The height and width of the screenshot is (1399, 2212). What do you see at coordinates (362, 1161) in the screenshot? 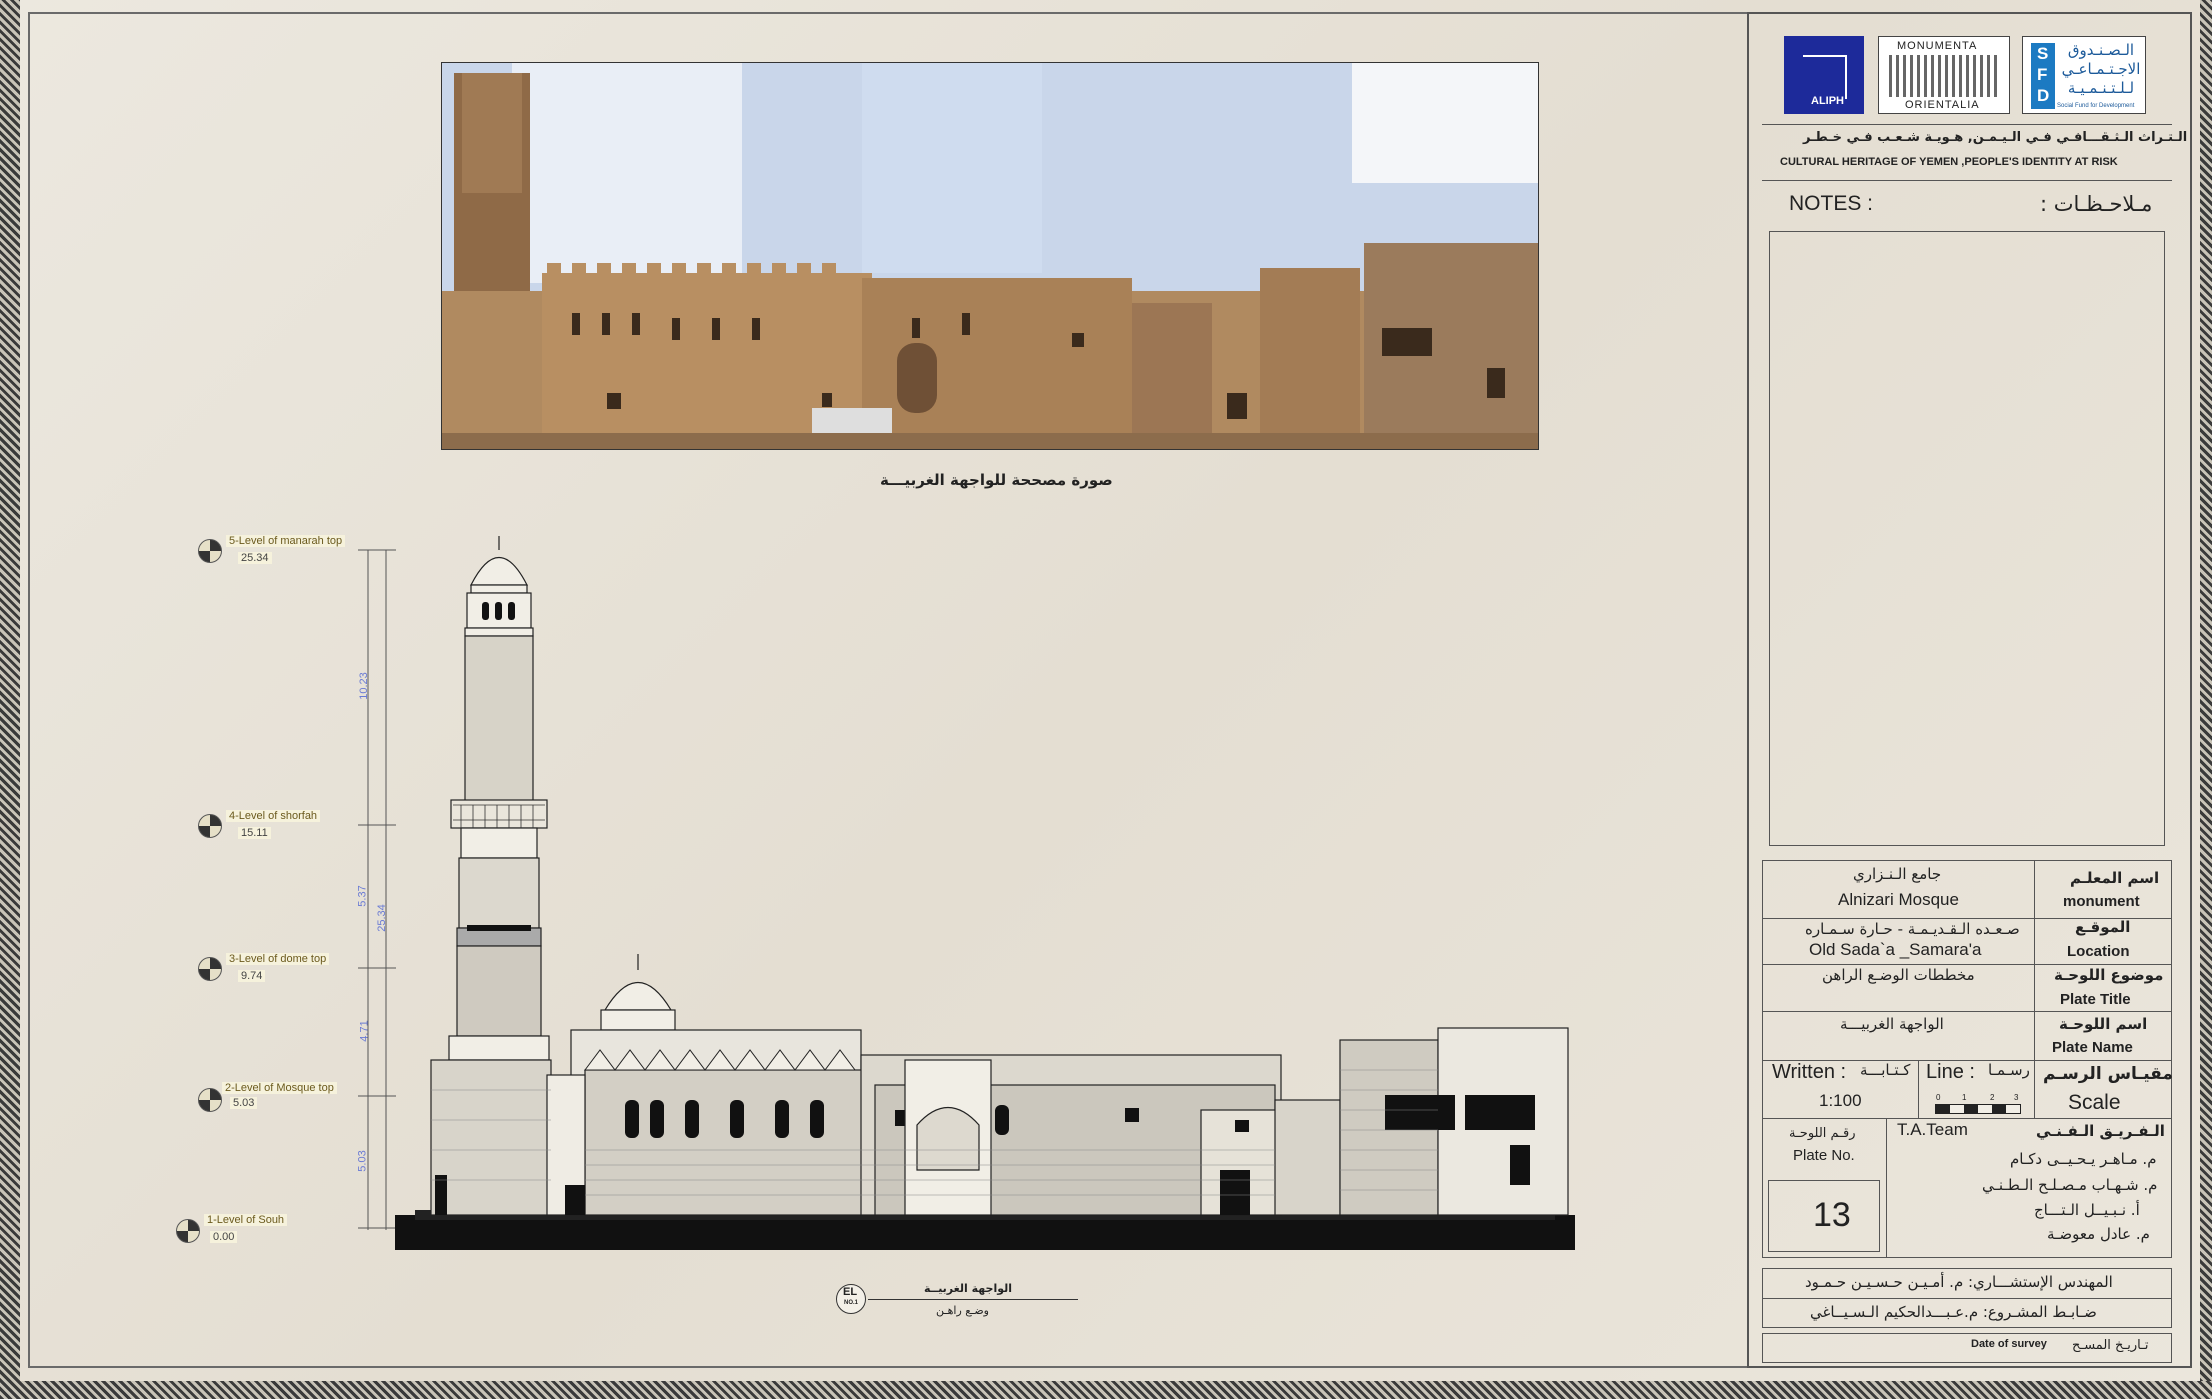
I see `dim-4: 5.03` at bounding box center [362, 1161].